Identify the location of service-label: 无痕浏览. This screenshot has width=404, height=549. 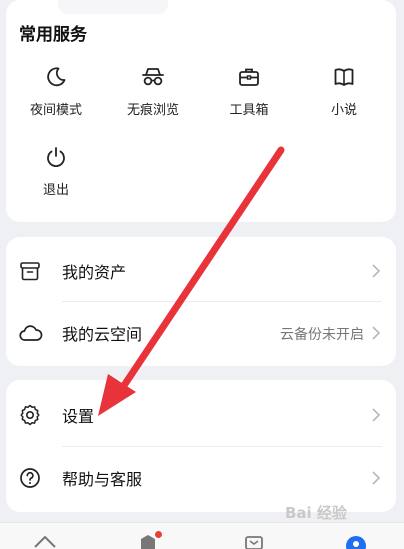
(152, 110).